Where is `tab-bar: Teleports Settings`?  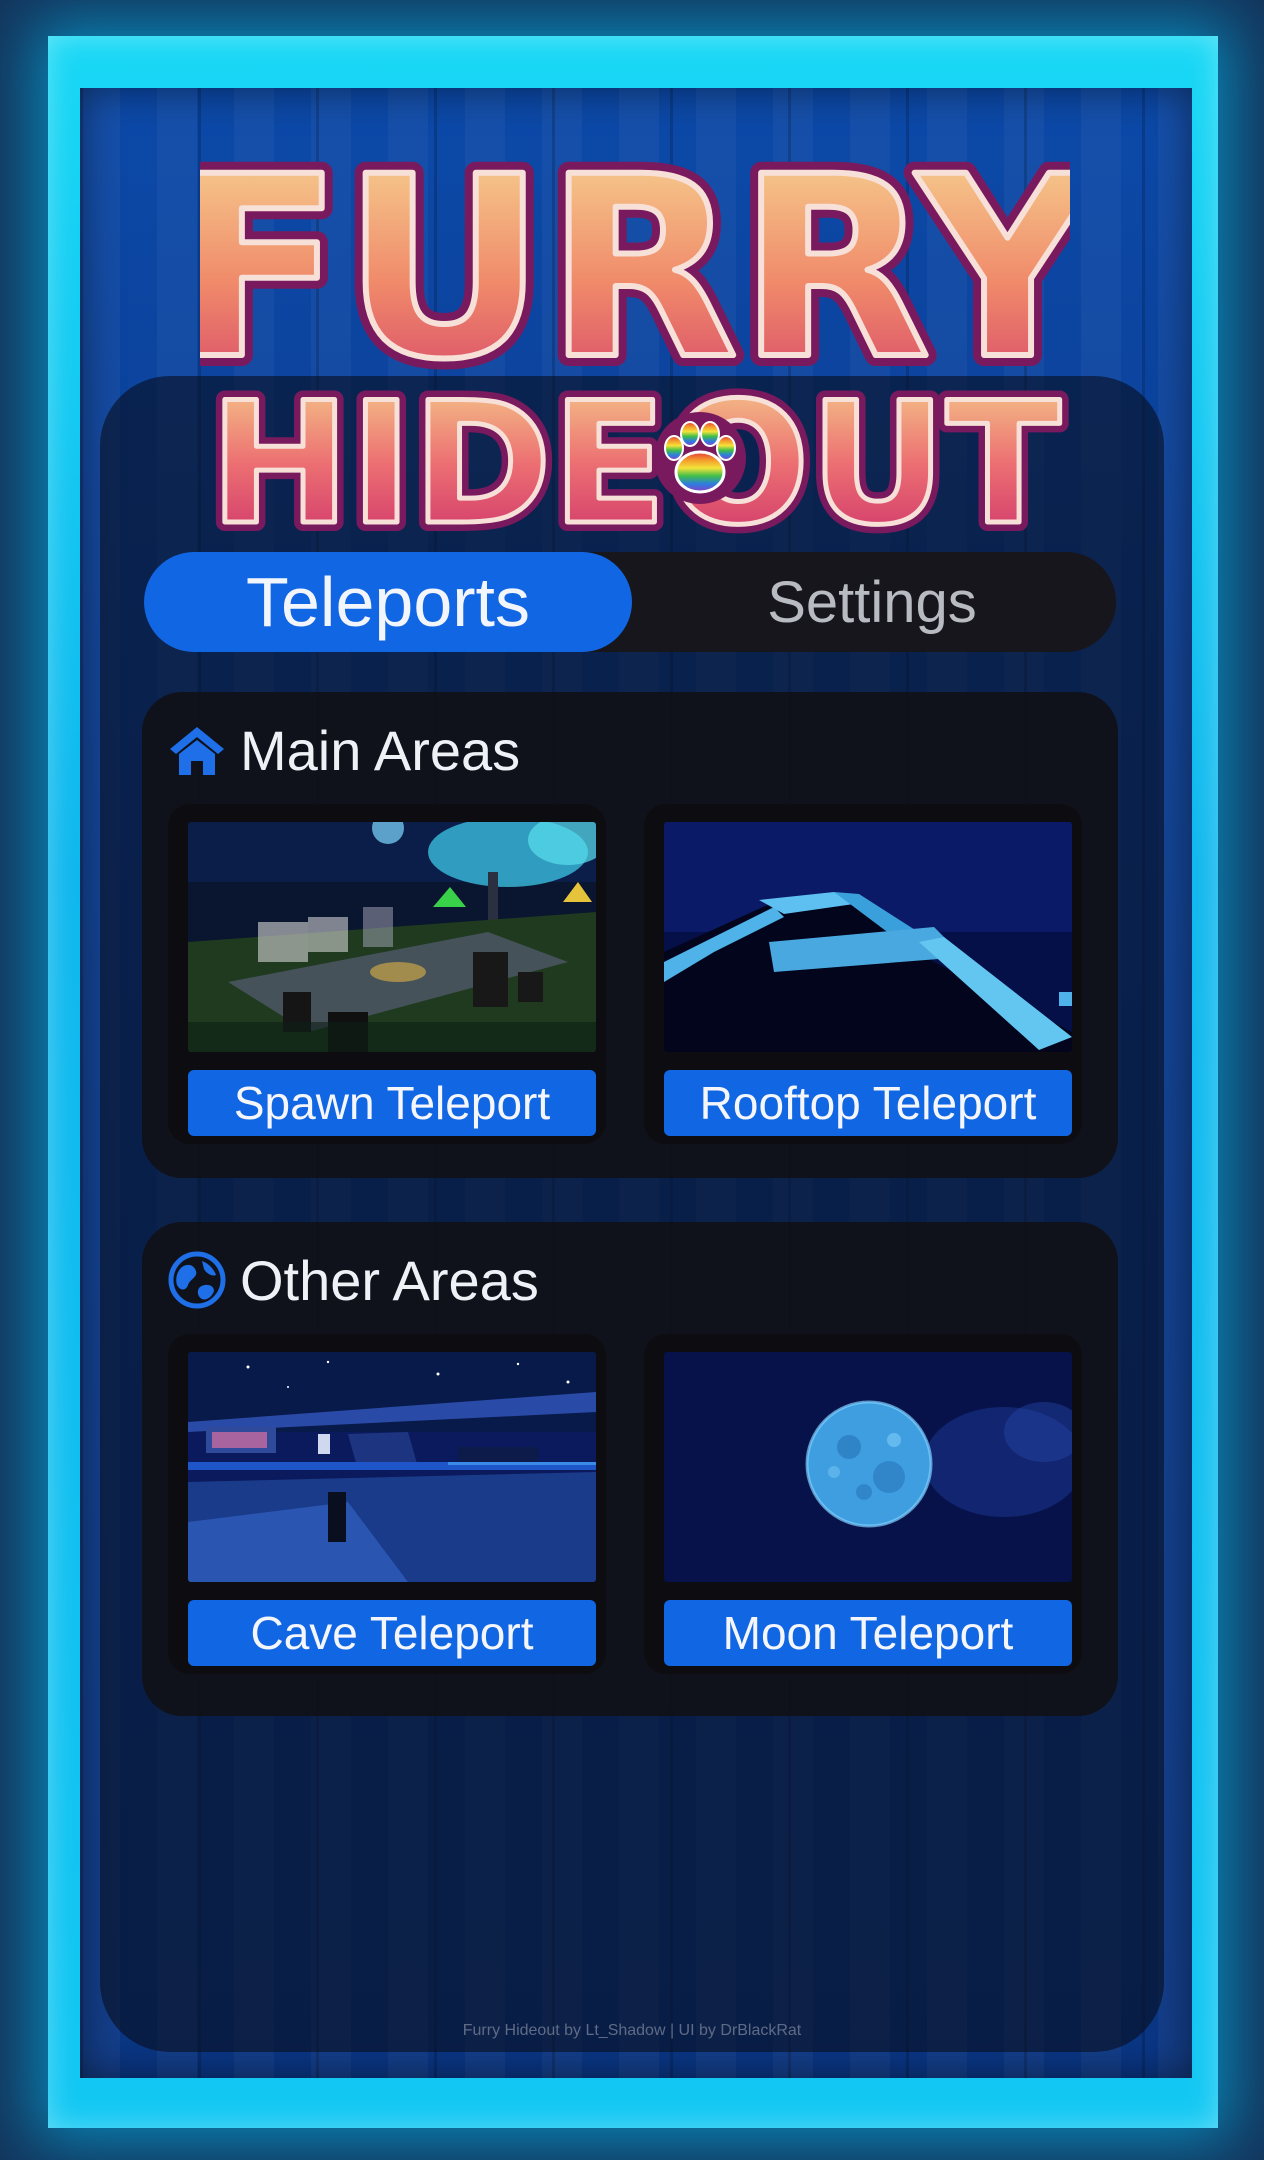
tab-bar: Teleports Settings is located at coordinates (630, 602).